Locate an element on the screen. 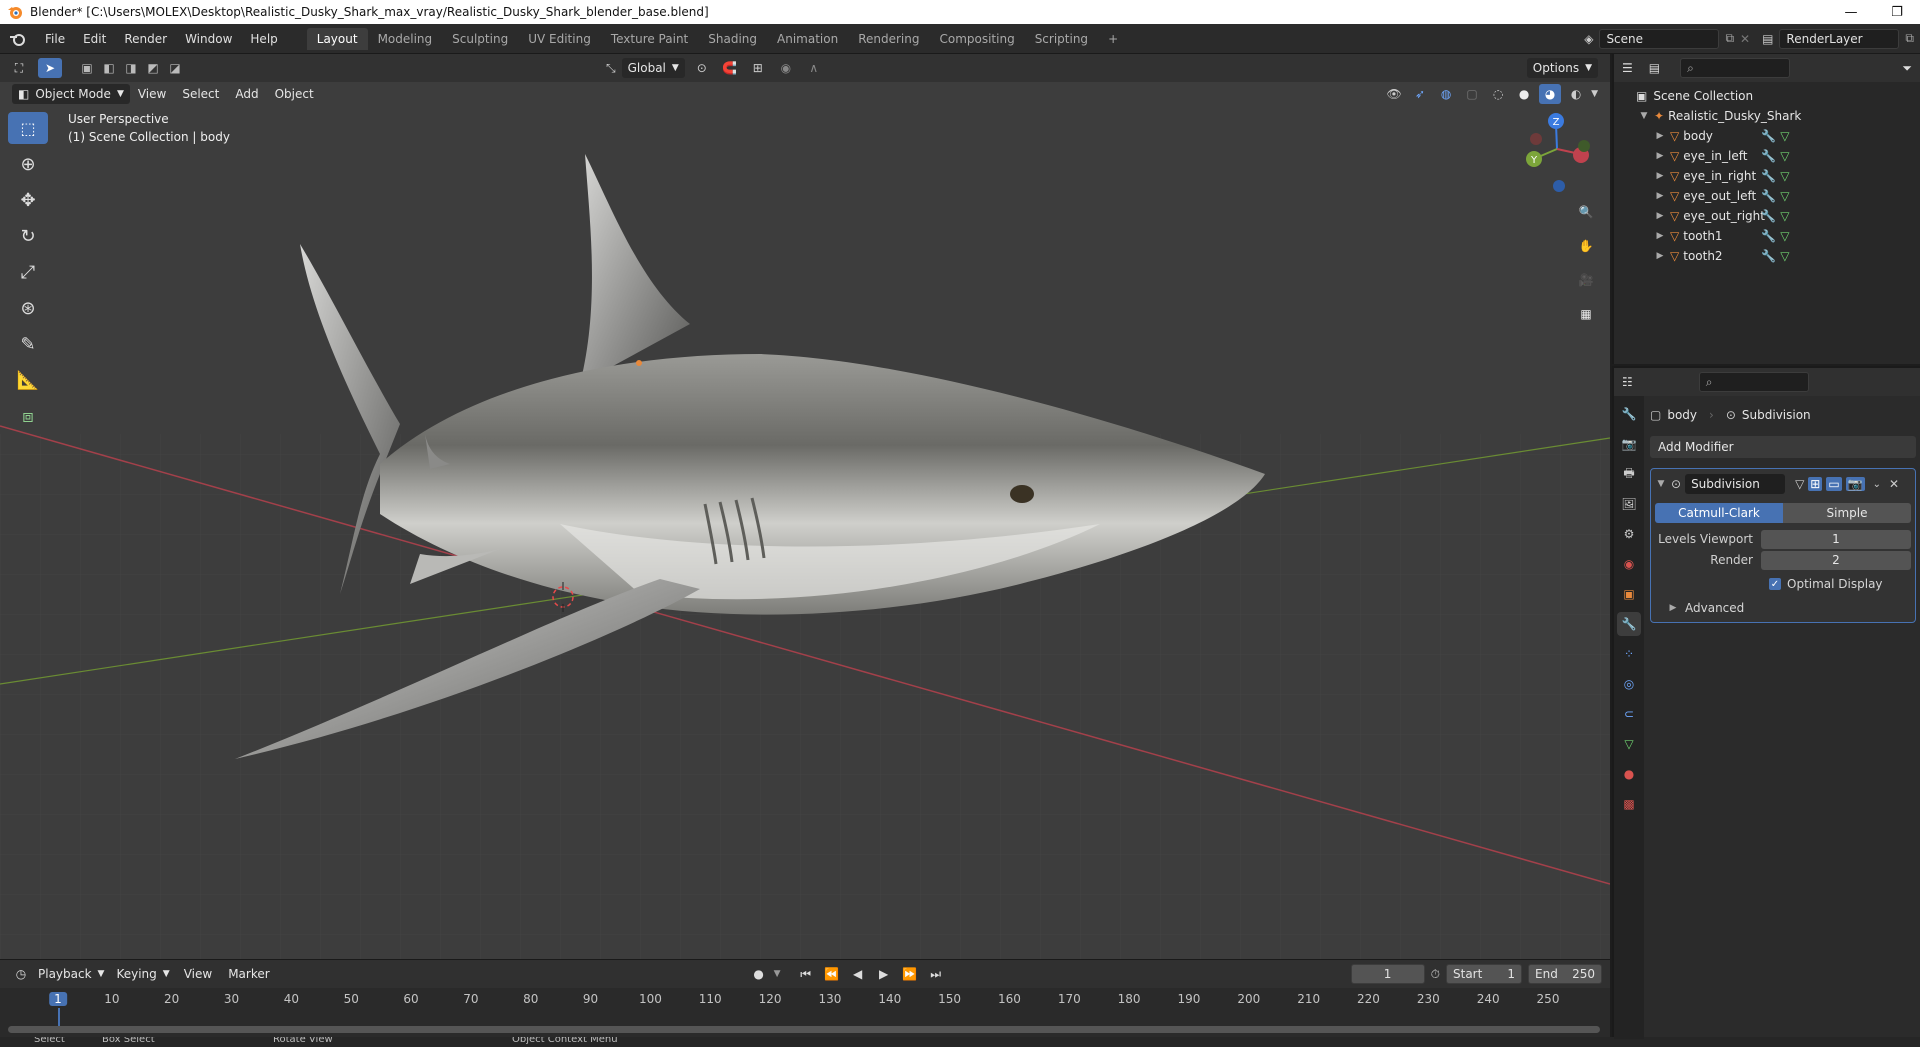 The width and height of the screenshot is (1920, 1047). render-levels-field: 2 is located at coordinates (1836, 560).